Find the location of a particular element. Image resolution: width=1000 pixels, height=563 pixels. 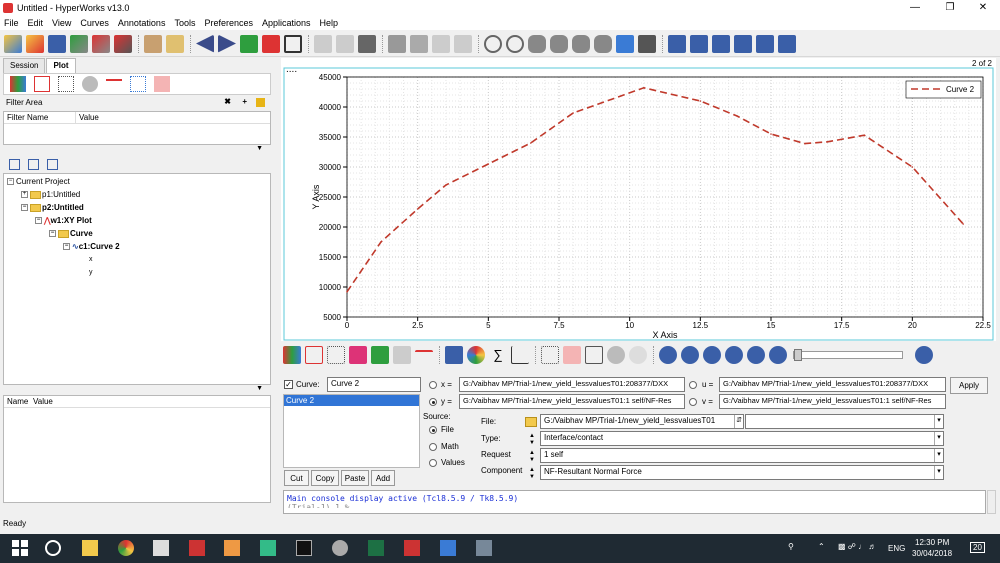

statistics-icon: ∑ is located at coordinates (498, 355).